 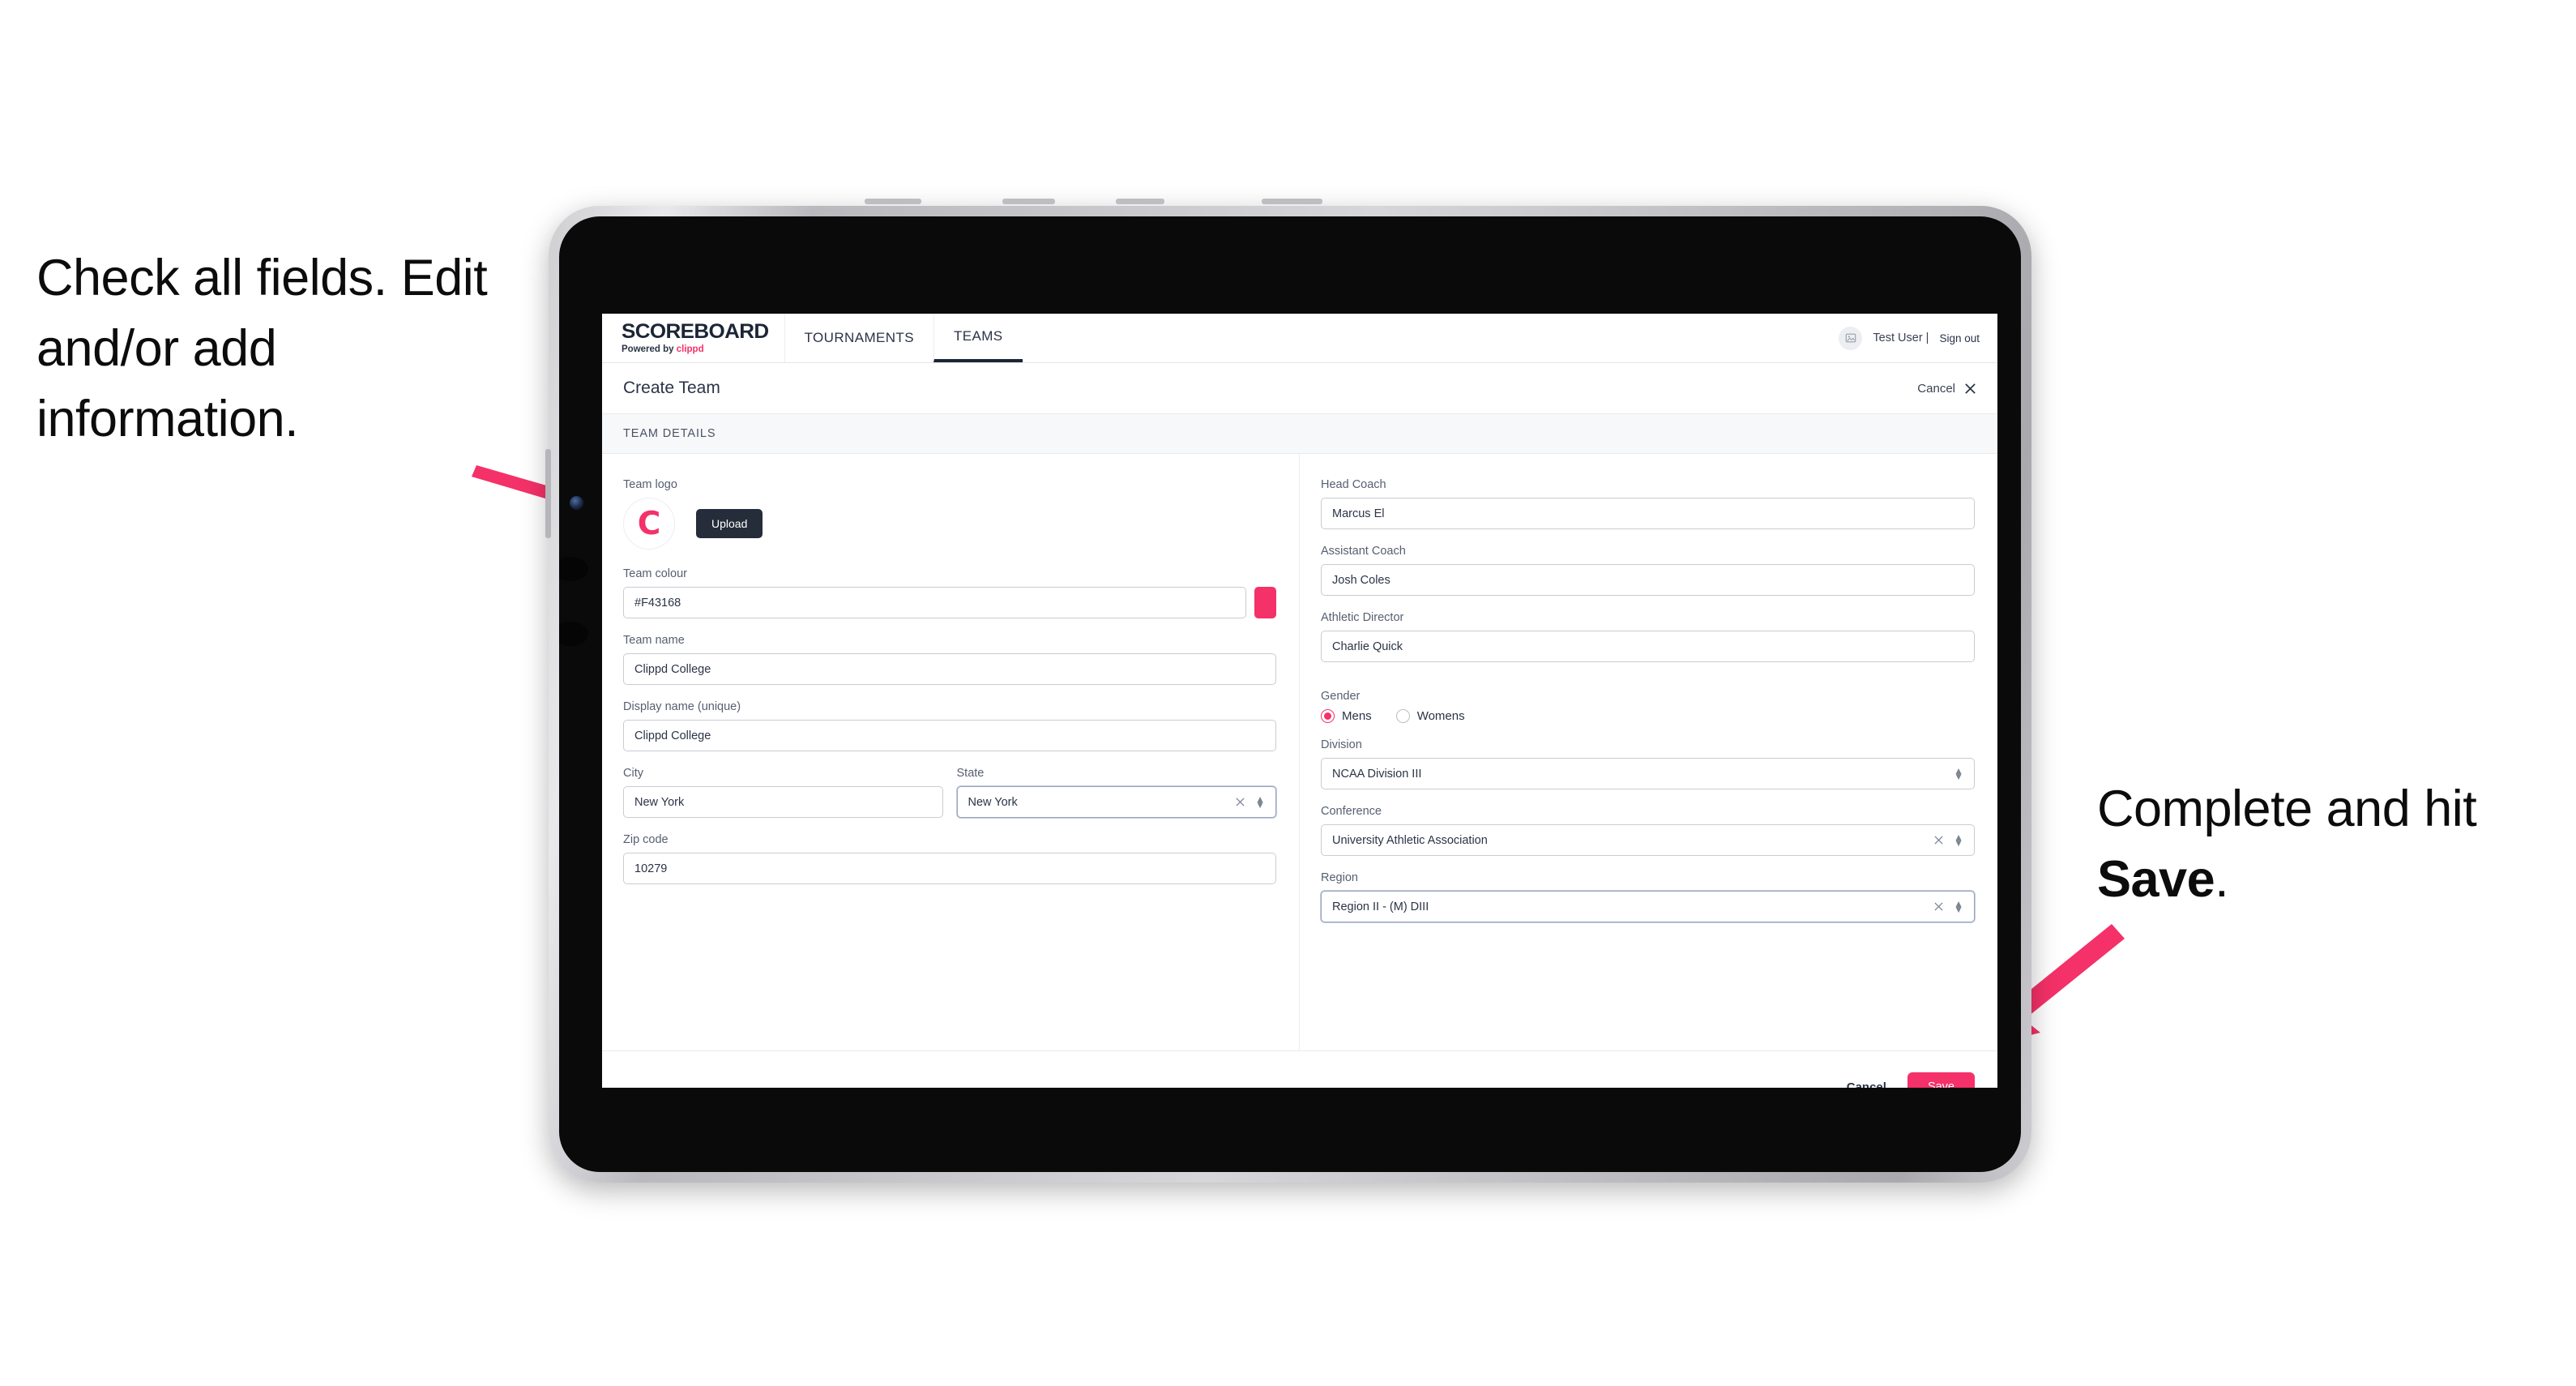 What do you see at coordinates (993, 802) in the screenshot?
I see `state-value: New York` at bounding box center [993, 802].